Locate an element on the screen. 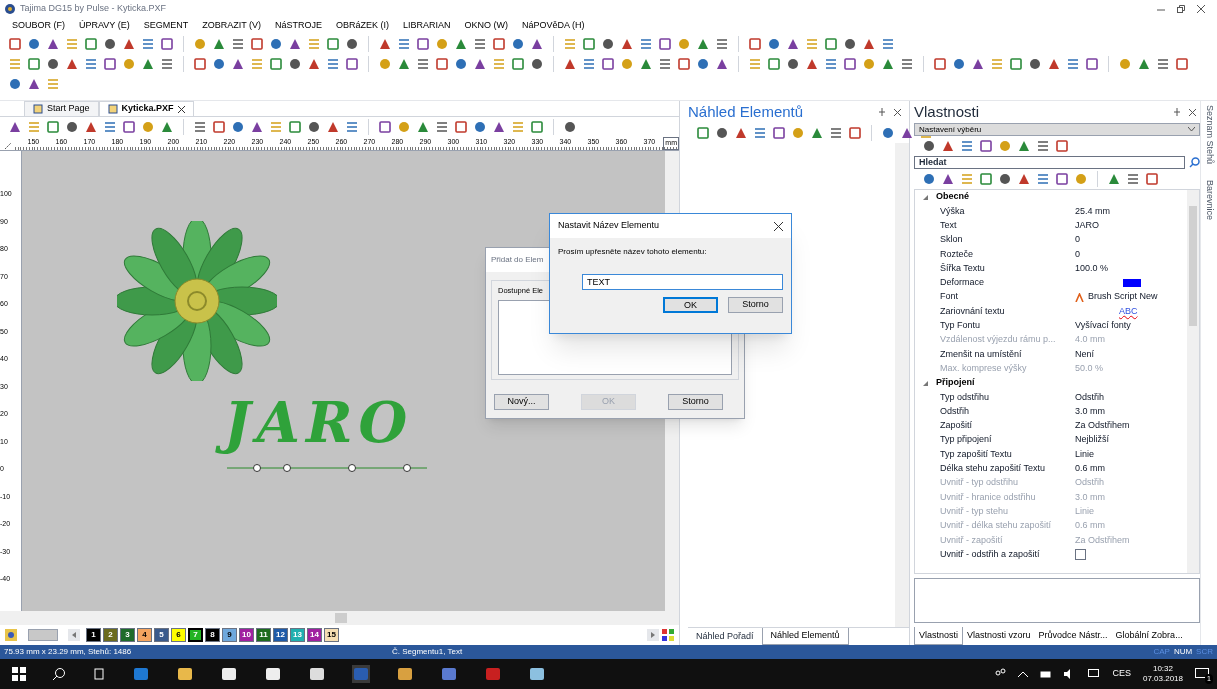 Image resolution: width=1217 pixels, height=689 pixels. panel-tab: Vlastnosti vzoru is located at coordinates (999, 636).